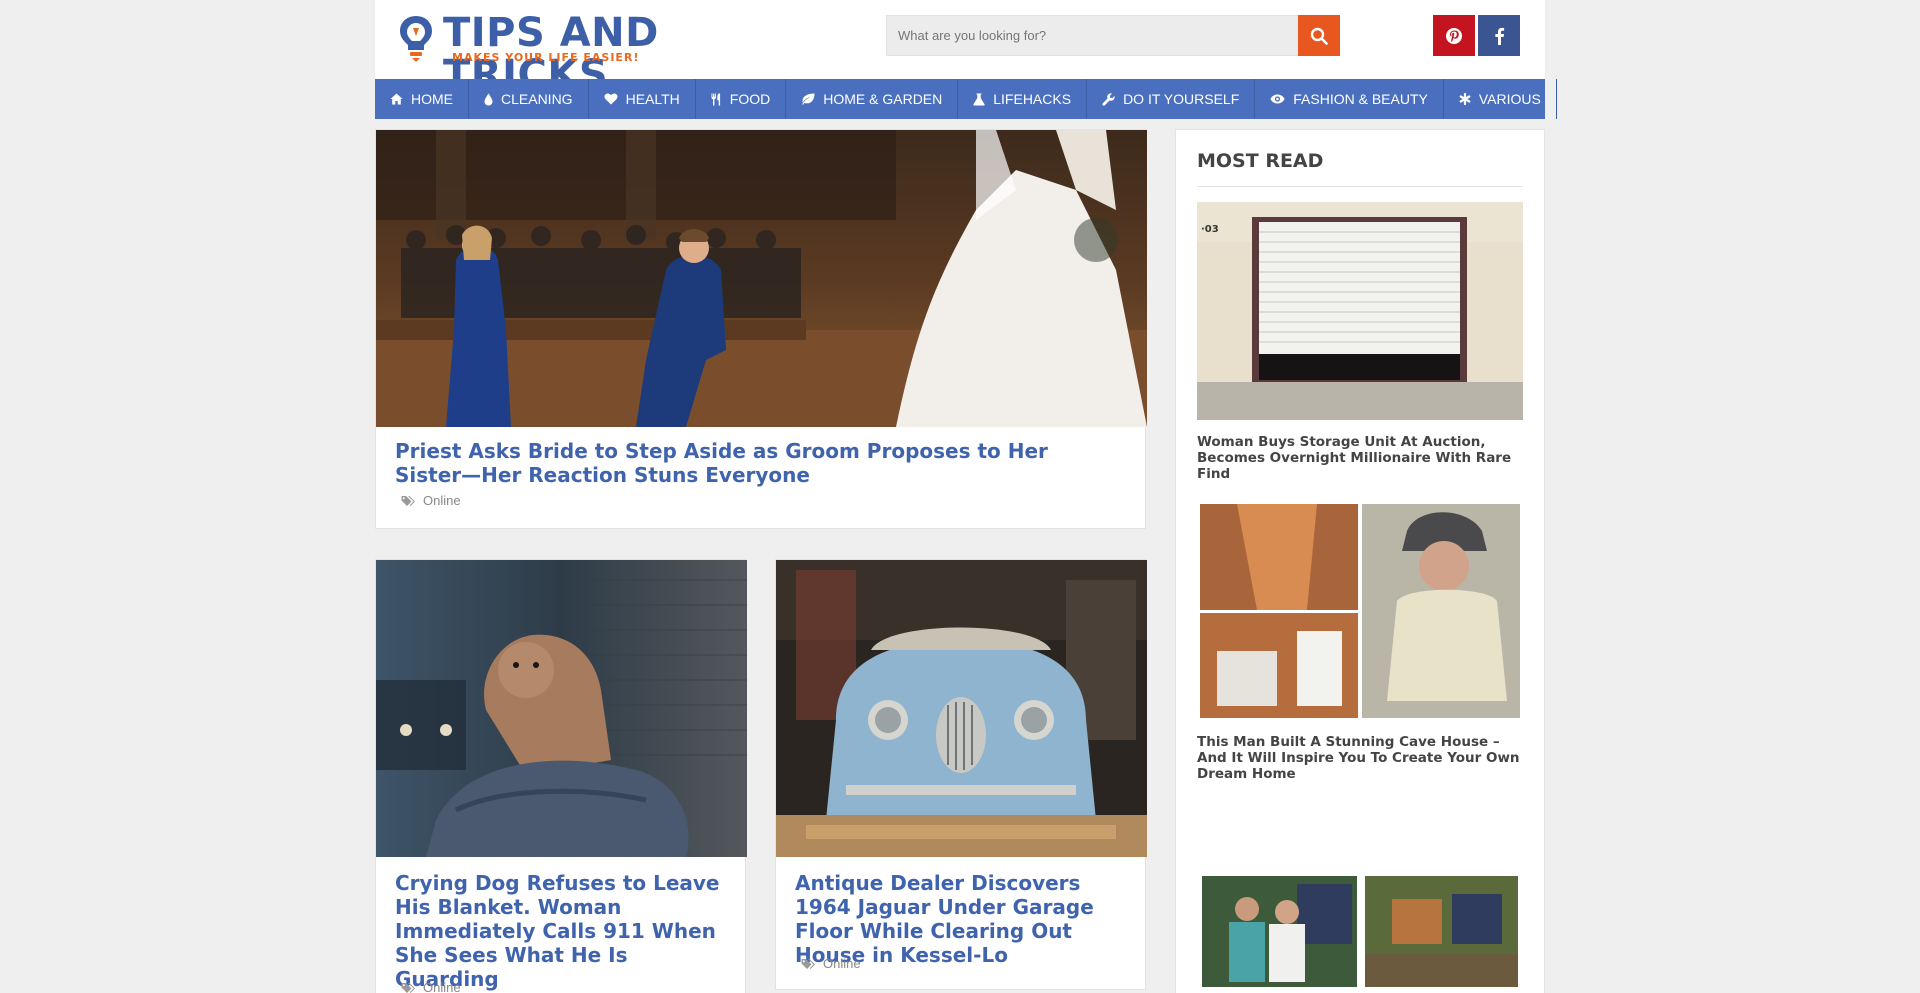  Describe the element at coordinates (1277, 99) in the screenshot. I see `eye-icon` at that location.